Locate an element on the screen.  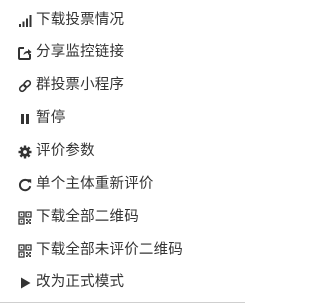
menu-item-re-evaluate-single: 单个主体重新评价 is located at coordinates (122, 184).